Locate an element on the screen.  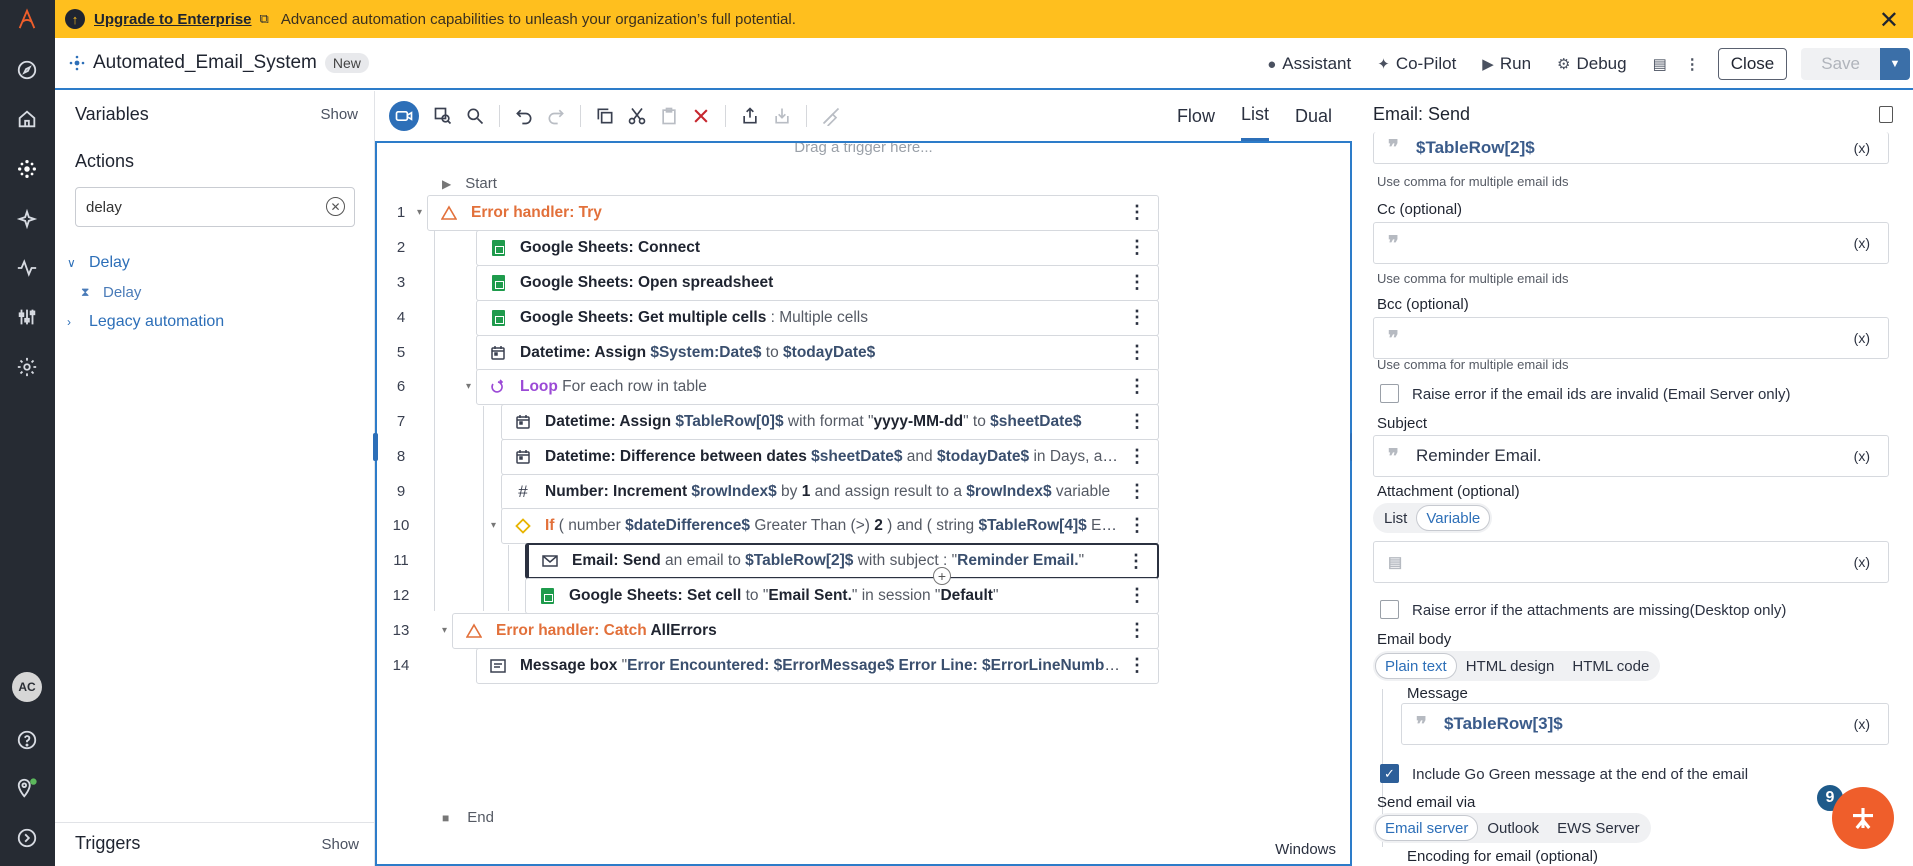
attach-option-list: List is located at coordinates (1395, 518).